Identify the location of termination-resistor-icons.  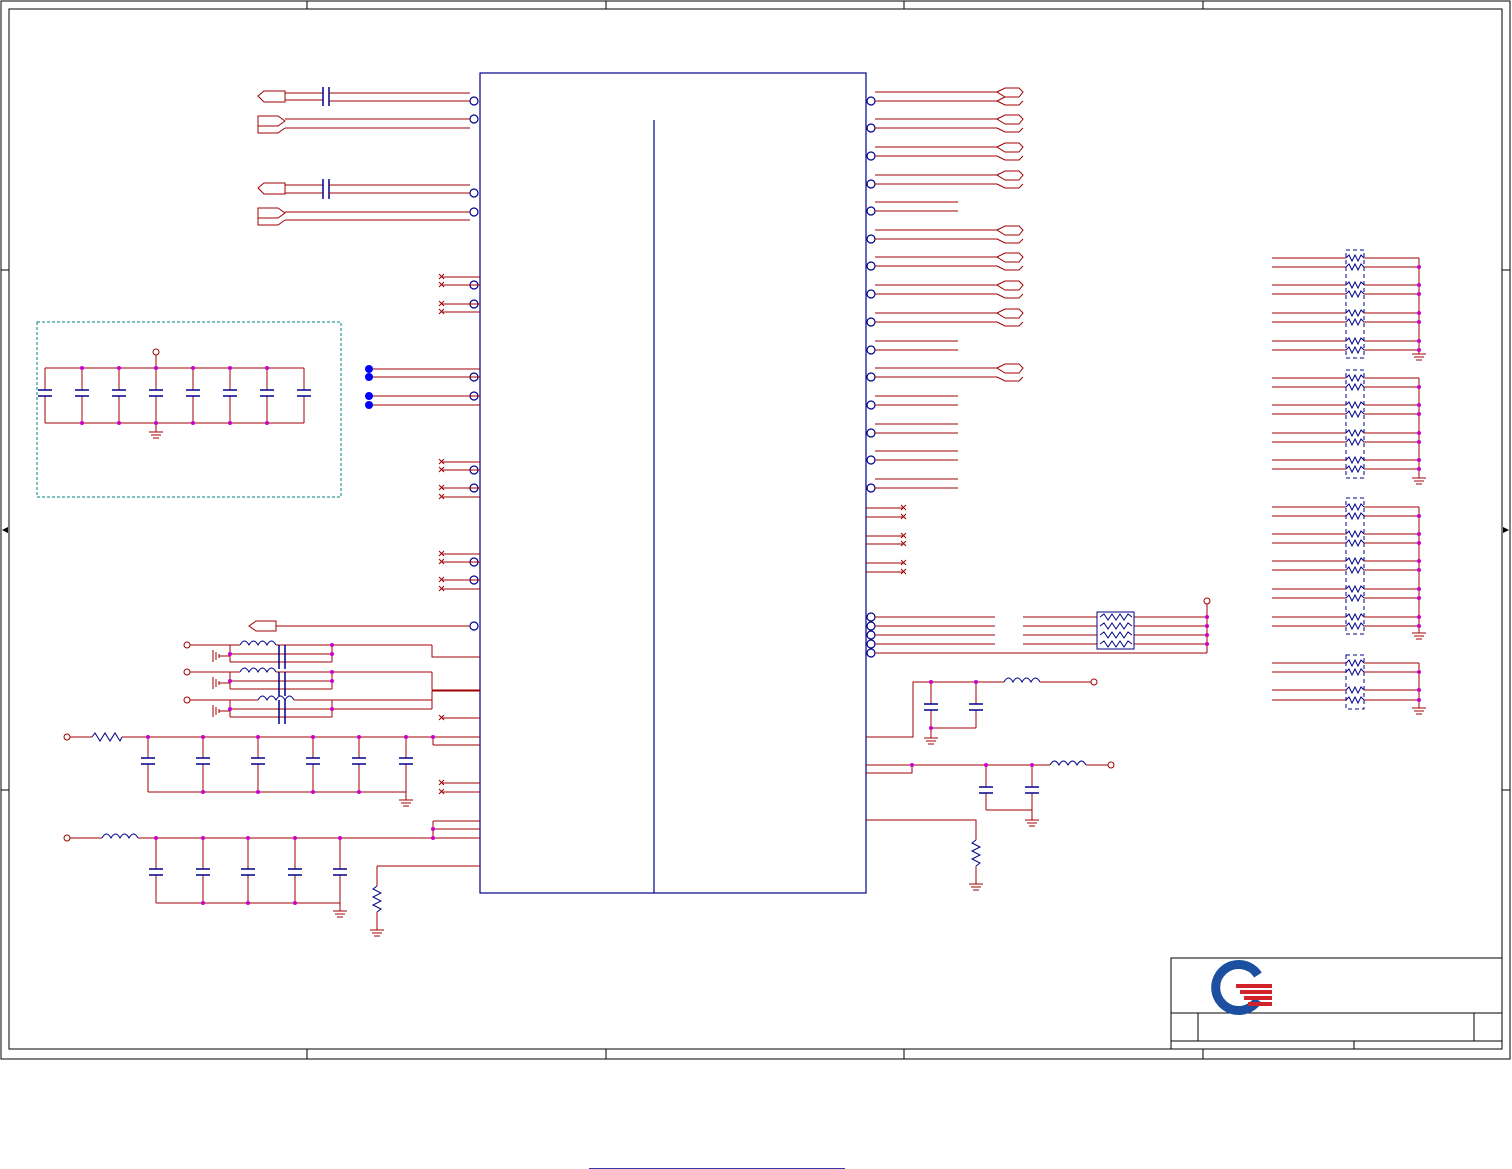
(1355, 479).